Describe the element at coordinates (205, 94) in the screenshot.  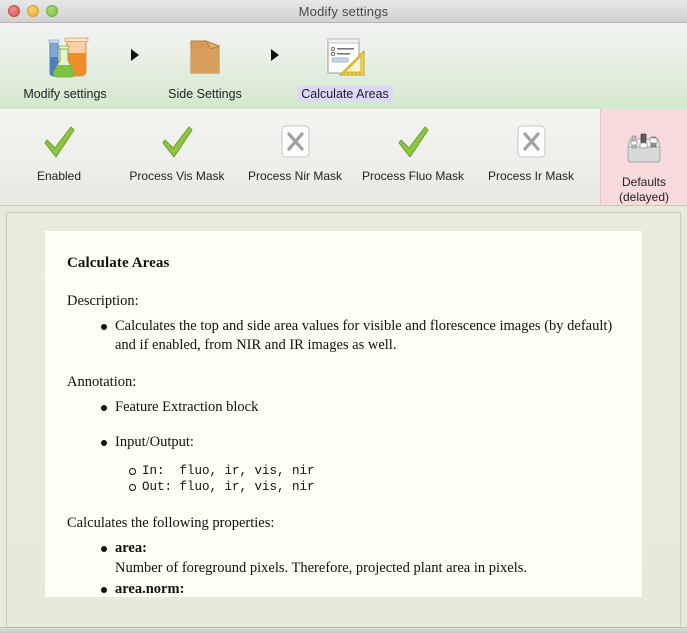
I see `breadcrumb-label: Side Settings` at that location.